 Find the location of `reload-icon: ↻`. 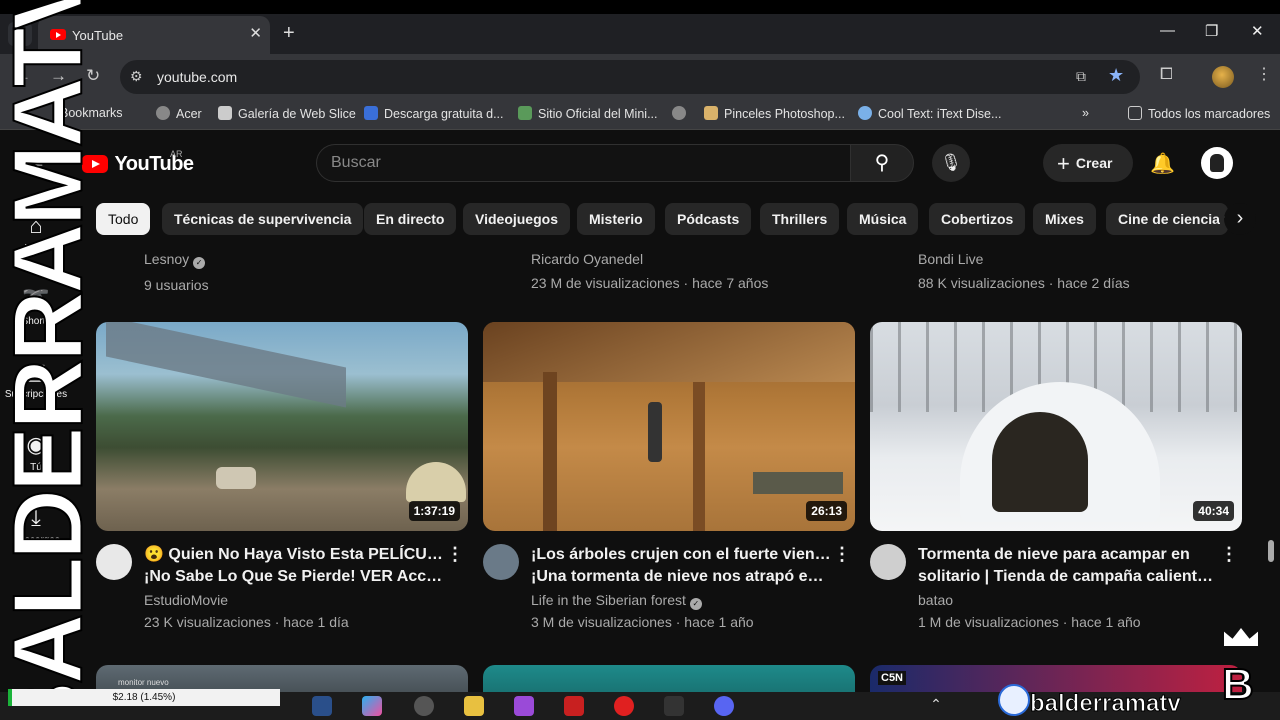

reload-icon: ↻ is located at coordinates (93, 76).